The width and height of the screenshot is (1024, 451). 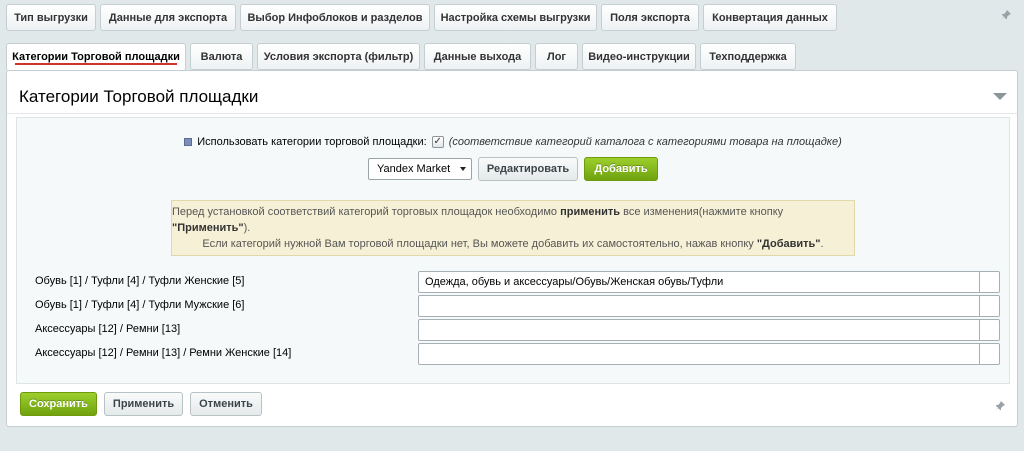 I want to click on tab-currency: Валюта, so click(x=221, y=56).